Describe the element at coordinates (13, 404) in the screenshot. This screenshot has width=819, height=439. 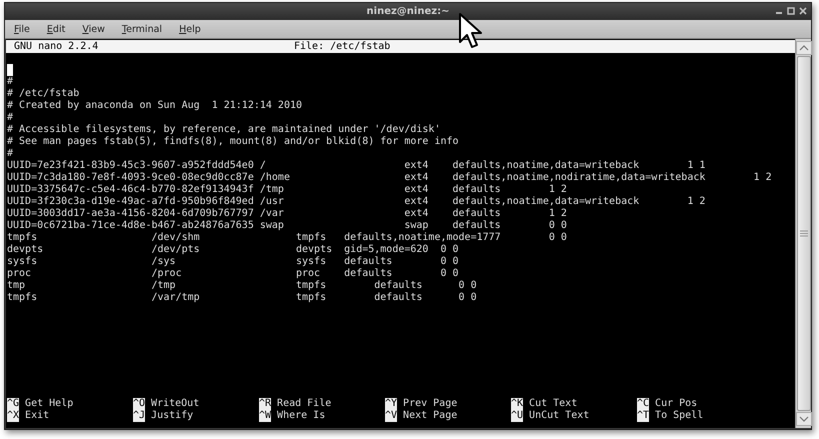
I see `shortcut-key: ^G` at that location.